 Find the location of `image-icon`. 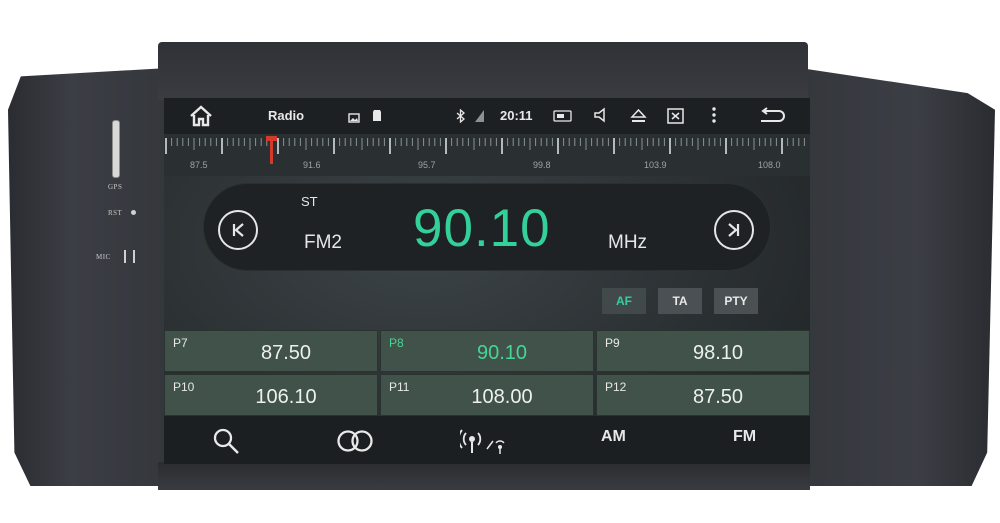

image-icon is located at coordinates (354, 118).